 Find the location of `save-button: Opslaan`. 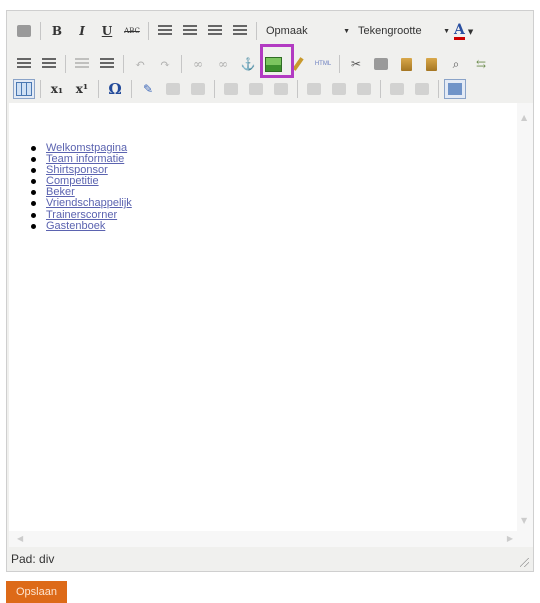

save-button: Opslaan is located at coordinates (36, 592).